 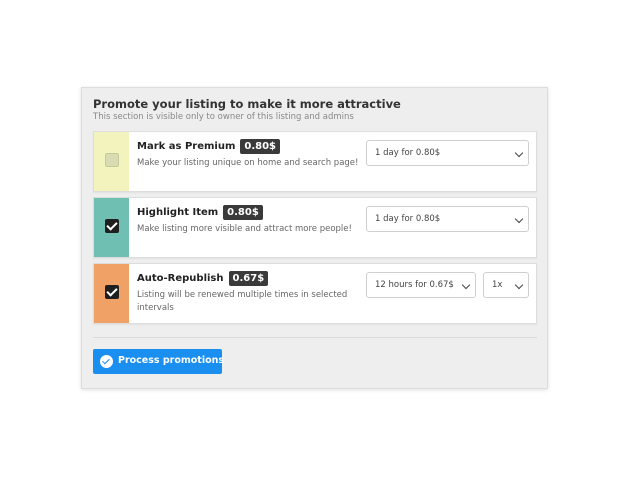 I want to click on republish-checkbox, so click(x=112, y=292).